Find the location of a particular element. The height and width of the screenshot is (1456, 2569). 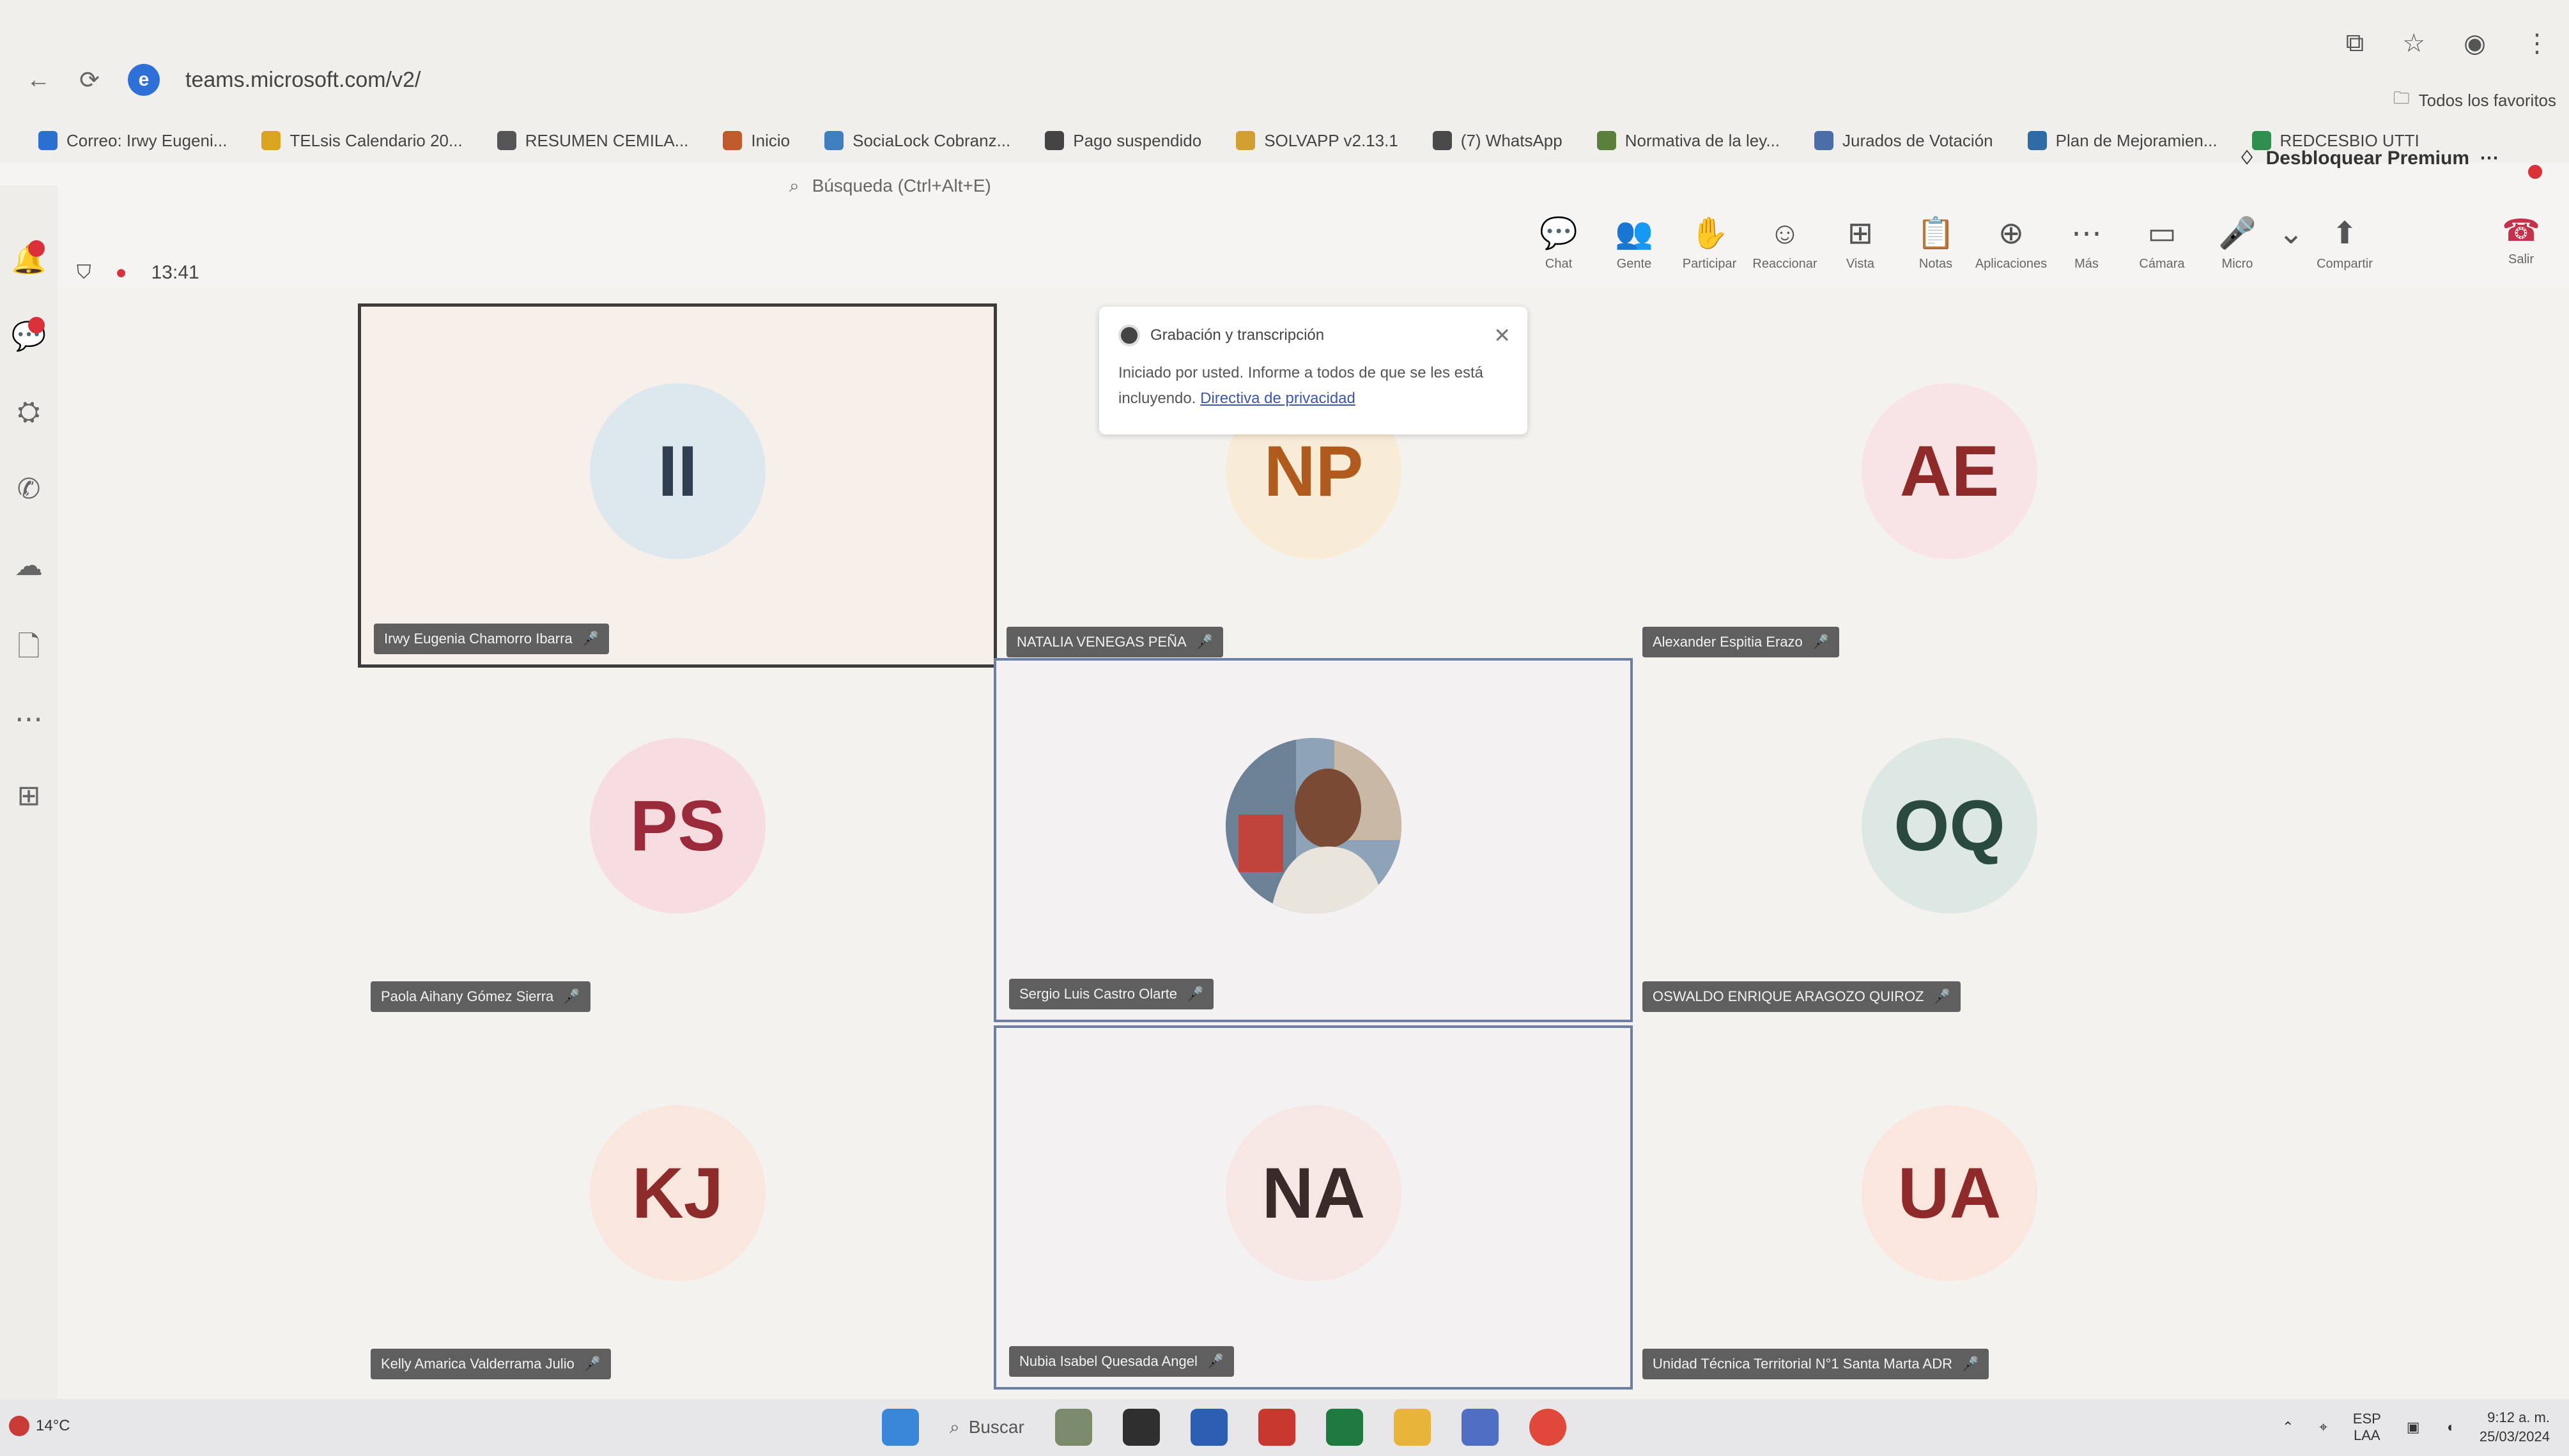

cast-icon: ⧉ is located at coordinates (2355, 43).